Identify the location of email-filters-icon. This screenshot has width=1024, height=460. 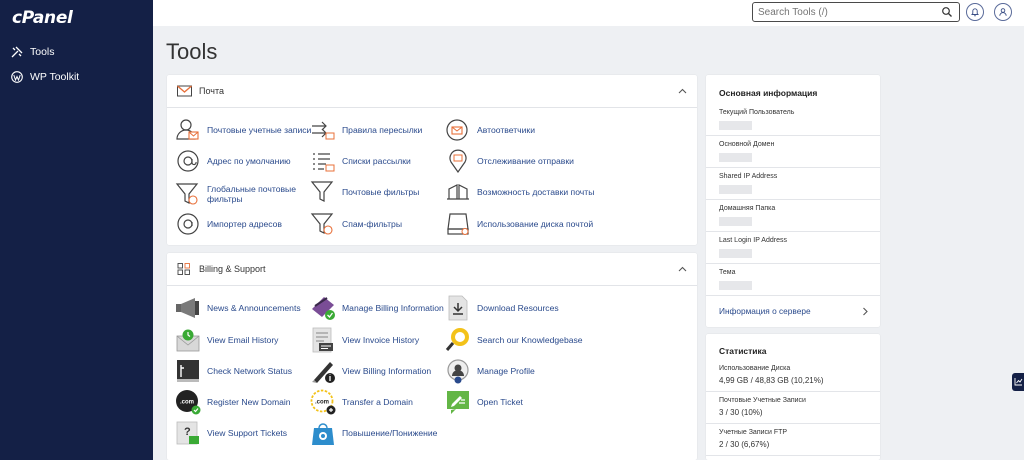
(322, 191).